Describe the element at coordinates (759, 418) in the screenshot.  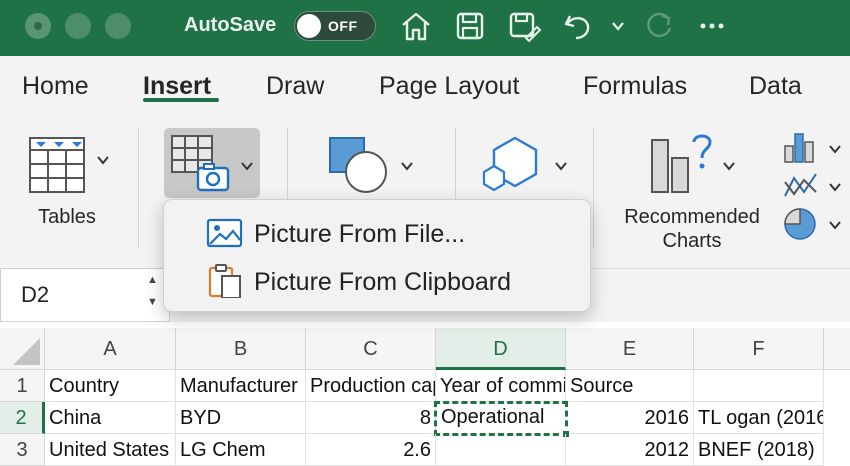
I see `cell-f2: TL ogan (2016)` at that location.